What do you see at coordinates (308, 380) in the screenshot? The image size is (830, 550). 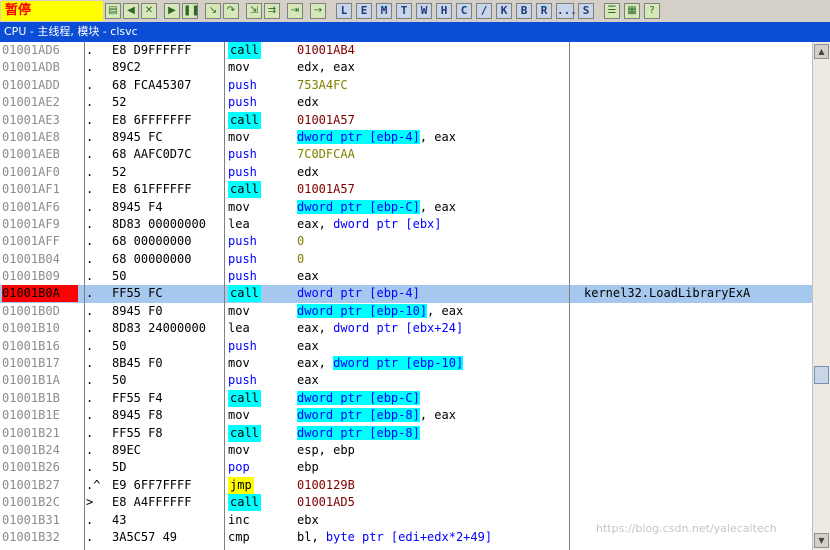 I see `operand-token: eax` at bounding box center [308, 380].